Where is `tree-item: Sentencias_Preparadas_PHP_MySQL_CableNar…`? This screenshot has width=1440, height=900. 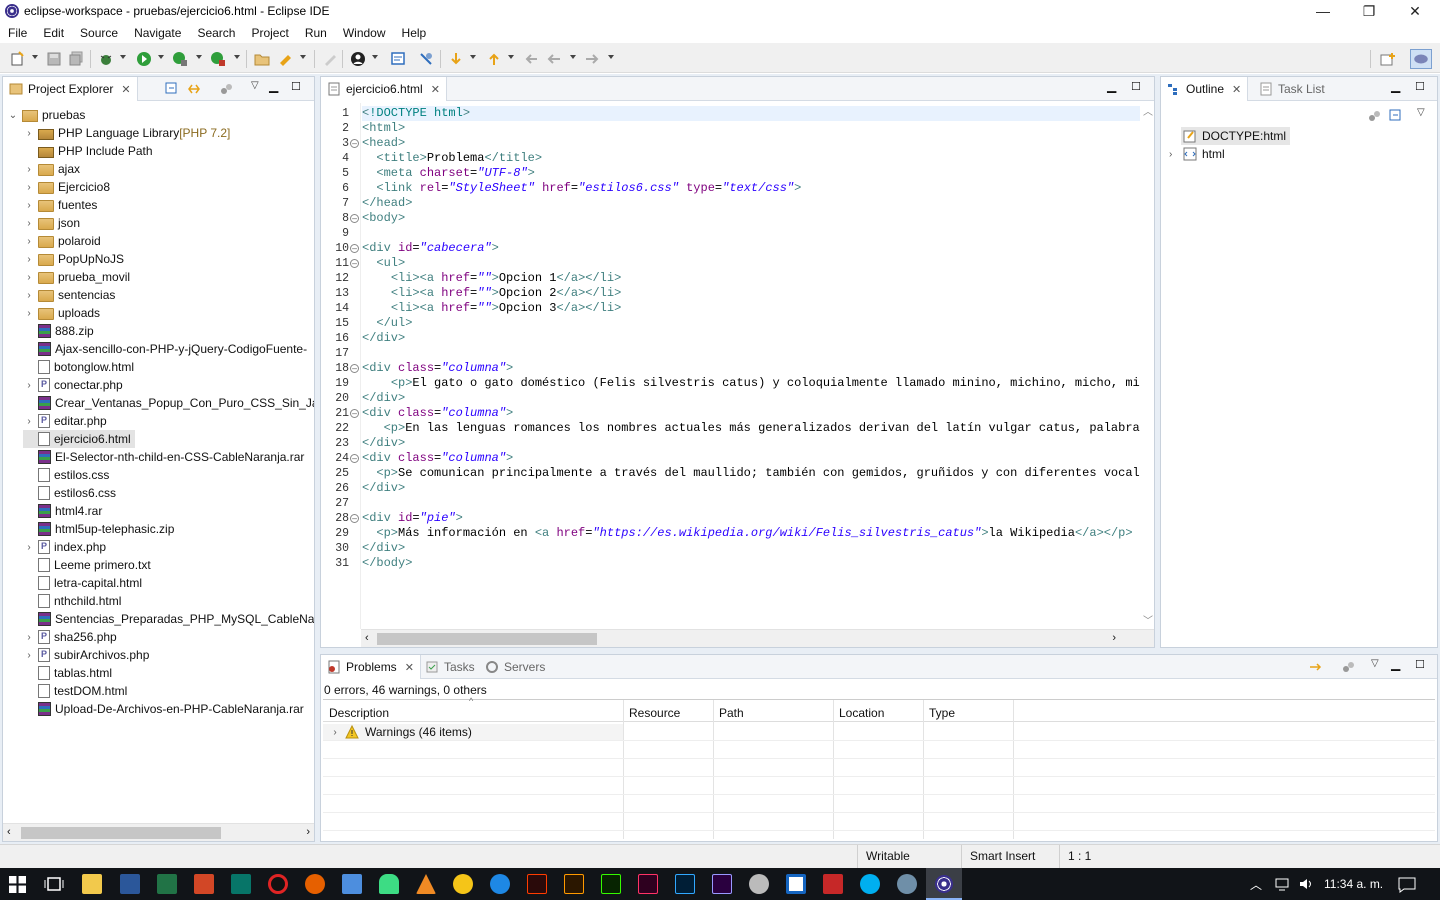 tree-item: Sentencias_Preparadas_PHP_MySQL_CableNar… is located at coordinates (168, 619).